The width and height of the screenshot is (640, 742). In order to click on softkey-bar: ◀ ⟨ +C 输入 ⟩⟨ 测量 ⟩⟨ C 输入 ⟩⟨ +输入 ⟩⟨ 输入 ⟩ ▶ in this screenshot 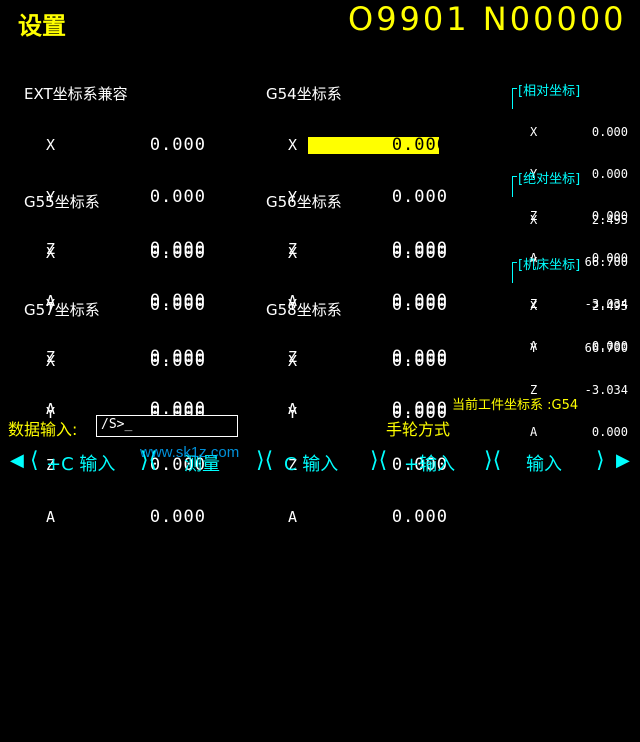, I will do `click(320, 462)`.